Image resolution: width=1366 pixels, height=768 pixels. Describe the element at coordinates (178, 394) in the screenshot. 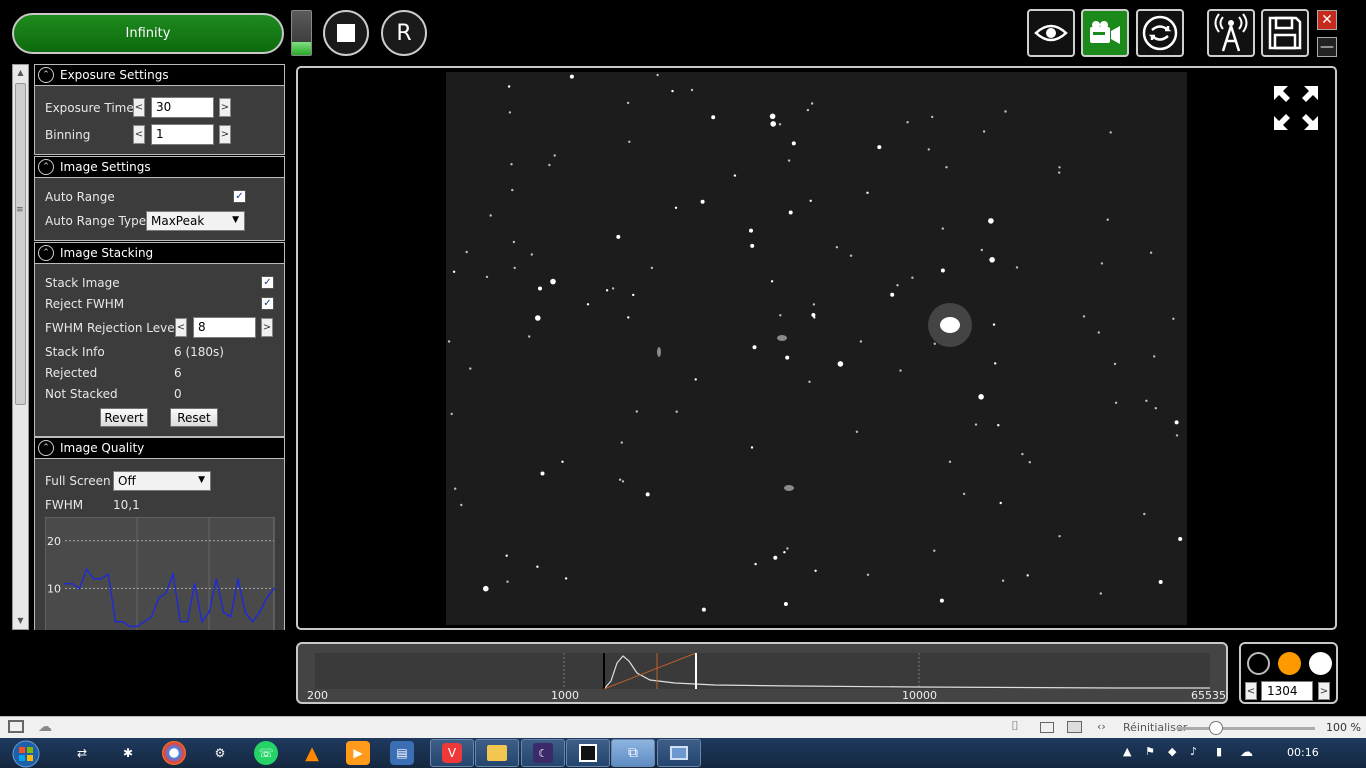

I see `not-stacked-value: 0` at that location.